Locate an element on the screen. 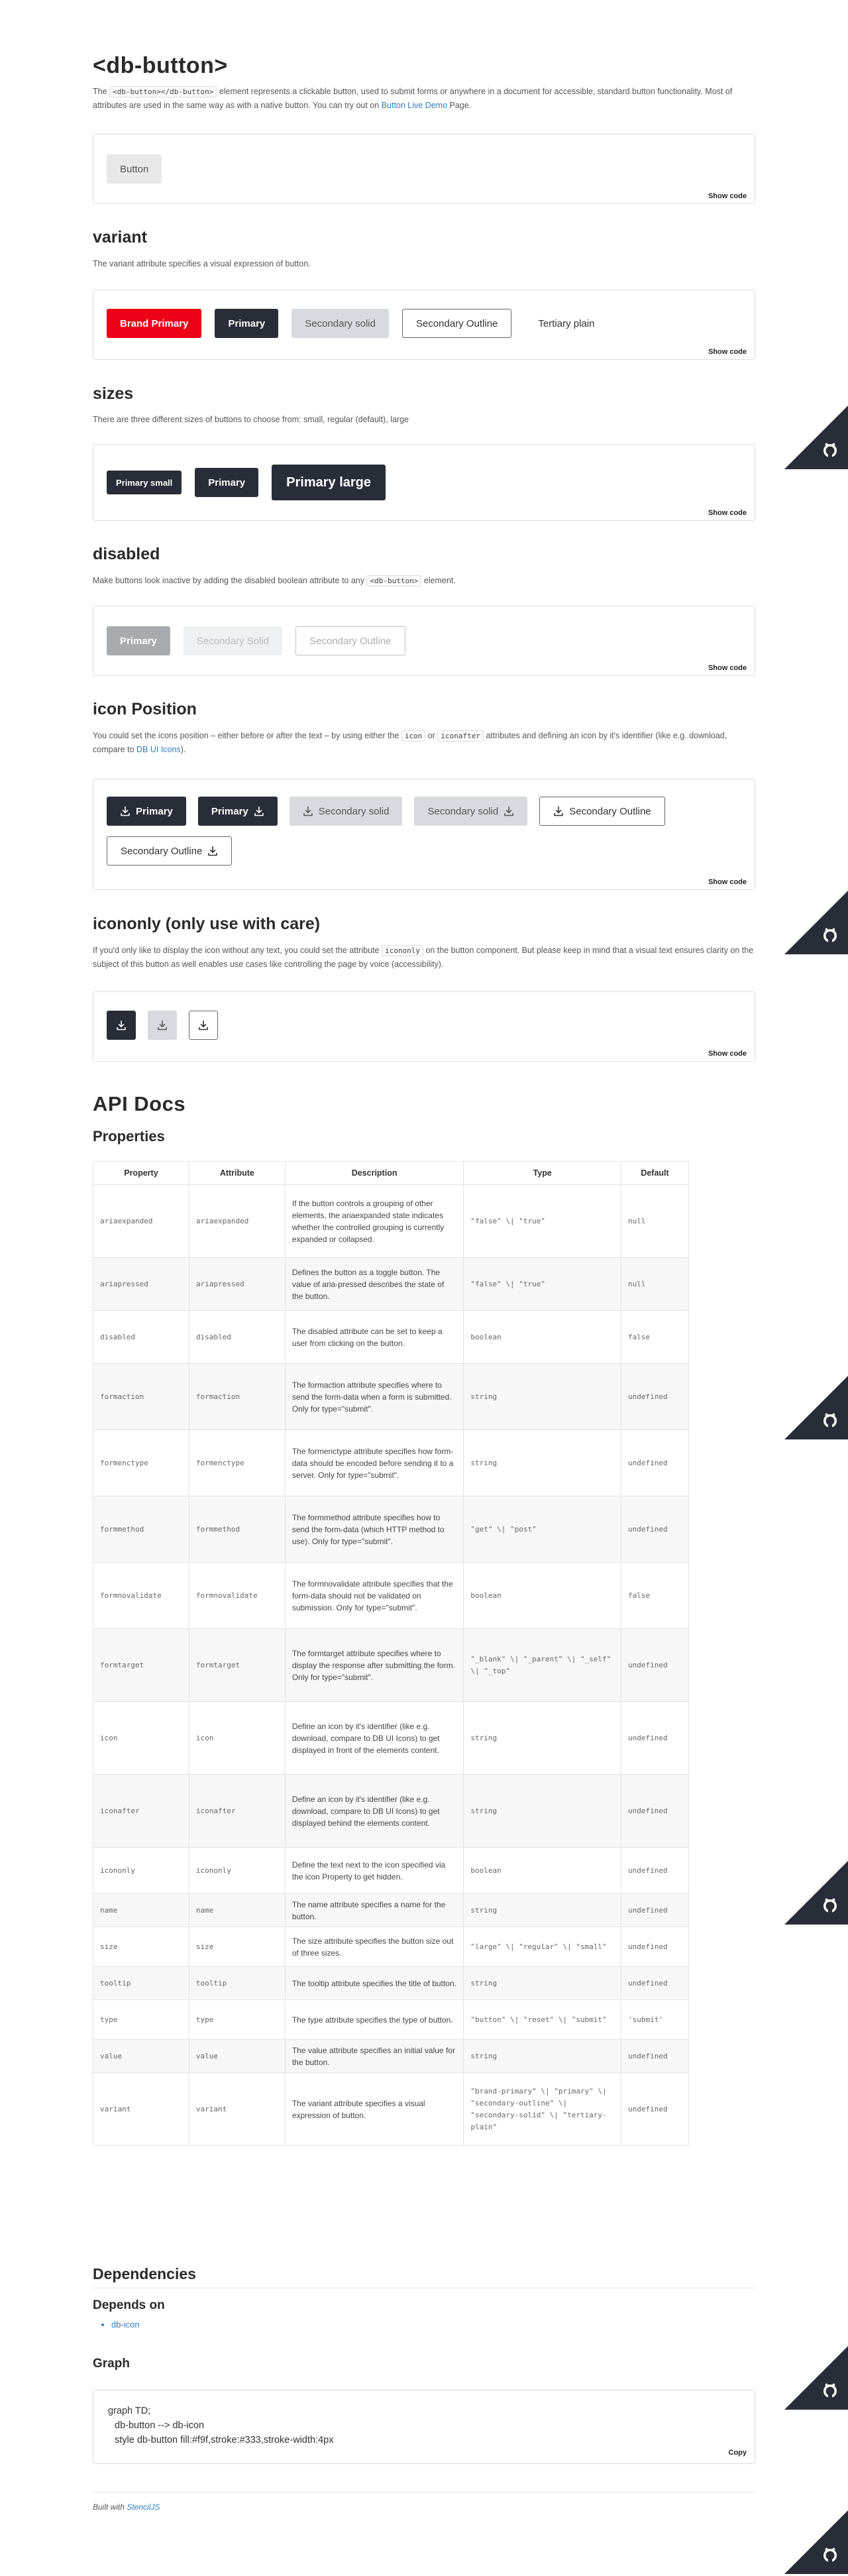  copy-button: Copy is located at coordinates (737, 2453).